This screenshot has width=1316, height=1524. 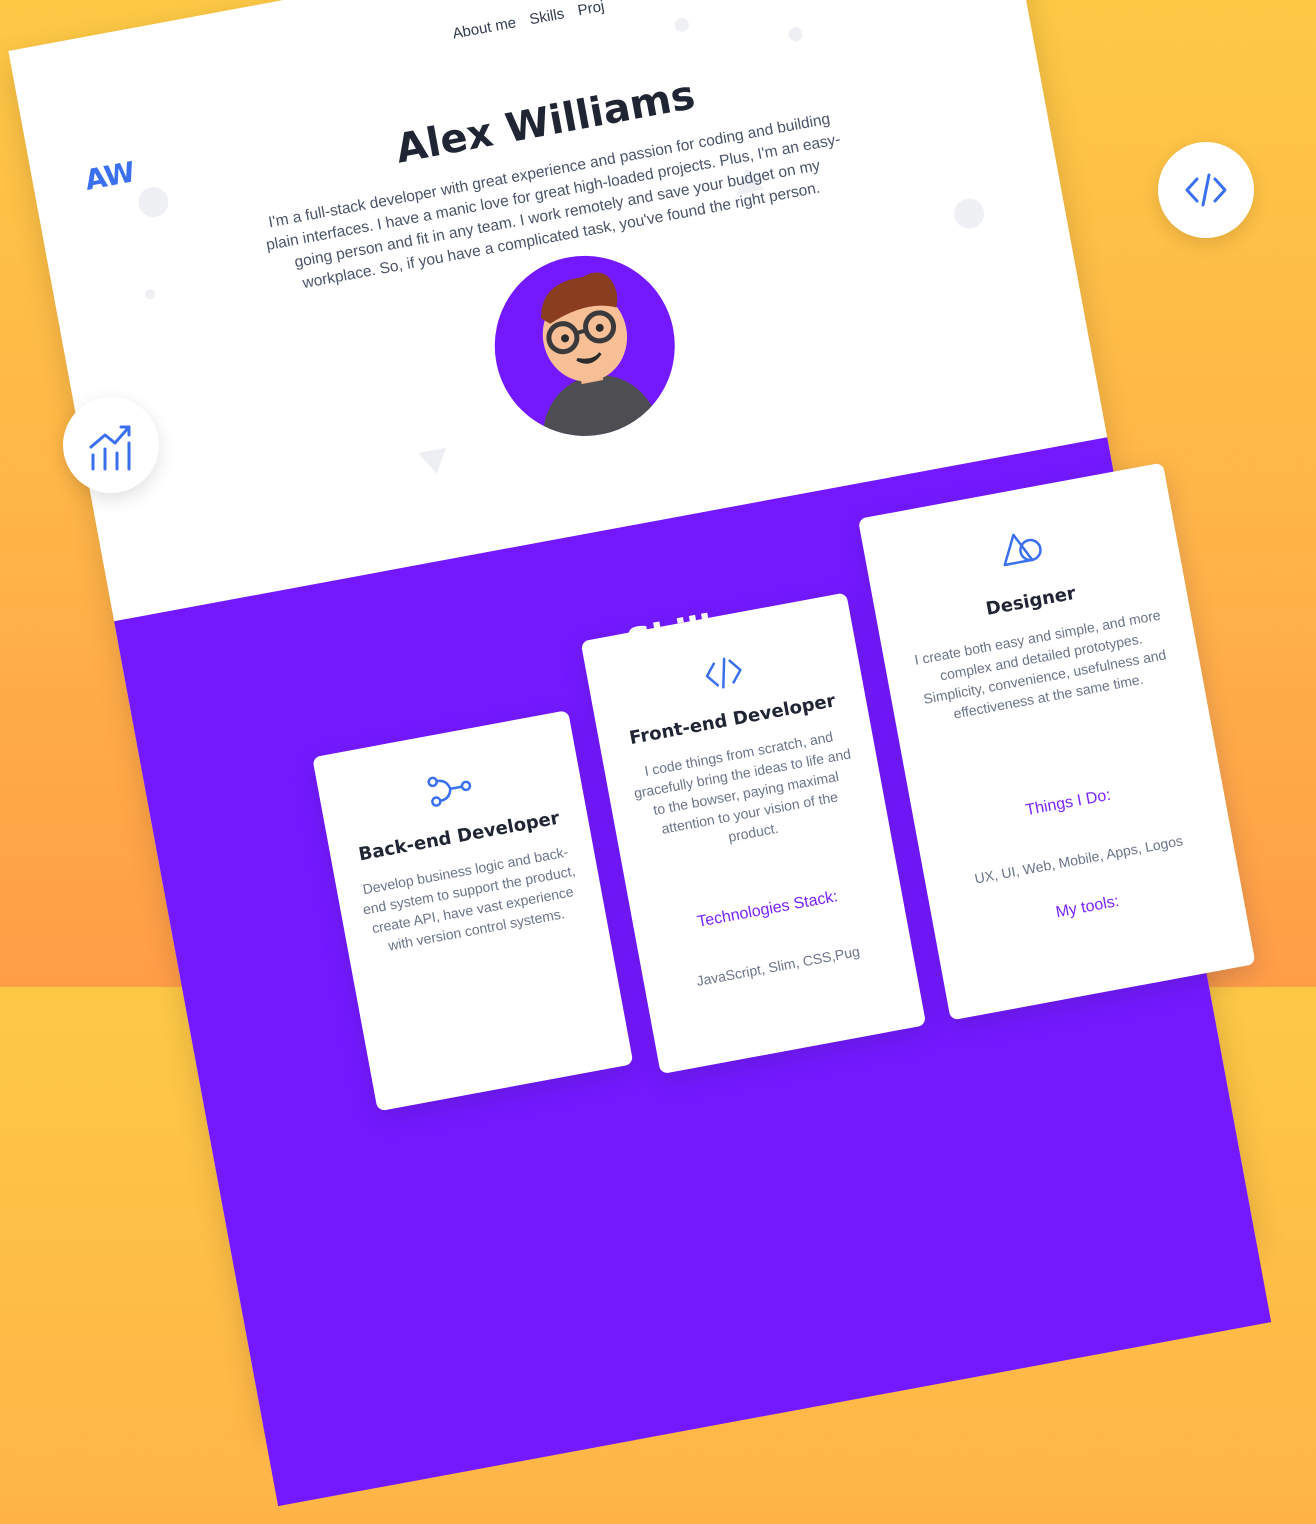 I want to click on card-subheading: Things I Do:, so click(x=1068, y=803).